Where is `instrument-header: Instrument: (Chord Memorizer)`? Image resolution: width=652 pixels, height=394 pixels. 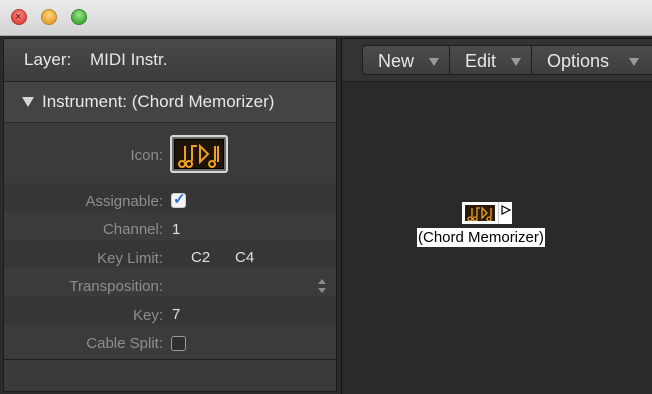
instrument-header: Instrument: (Chord Memorizer) is located at coordinates (170, 102).